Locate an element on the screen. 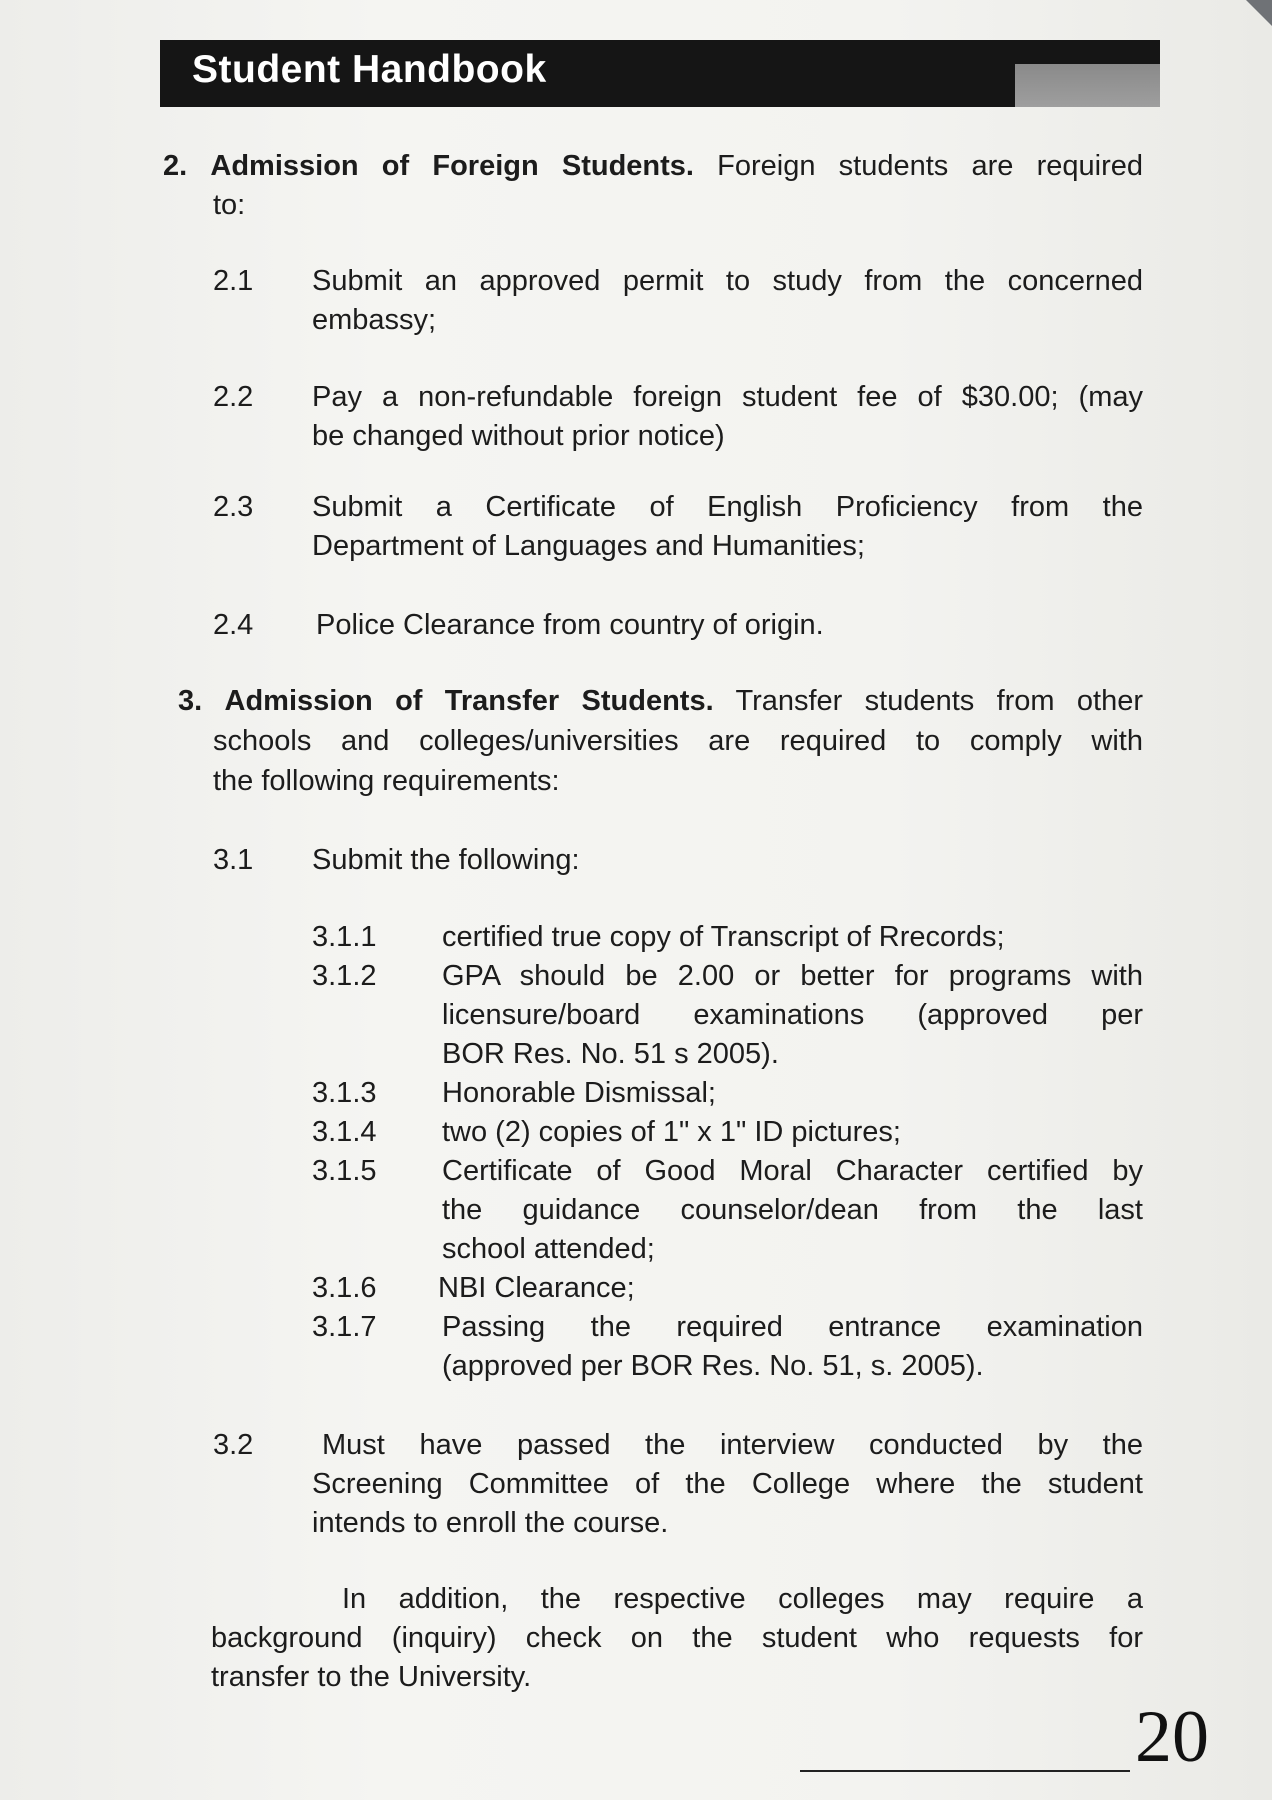 The image size is (1272, 1800). subitem-3-1-1-number: 3.1.1 is located at coordinates (344, 937).